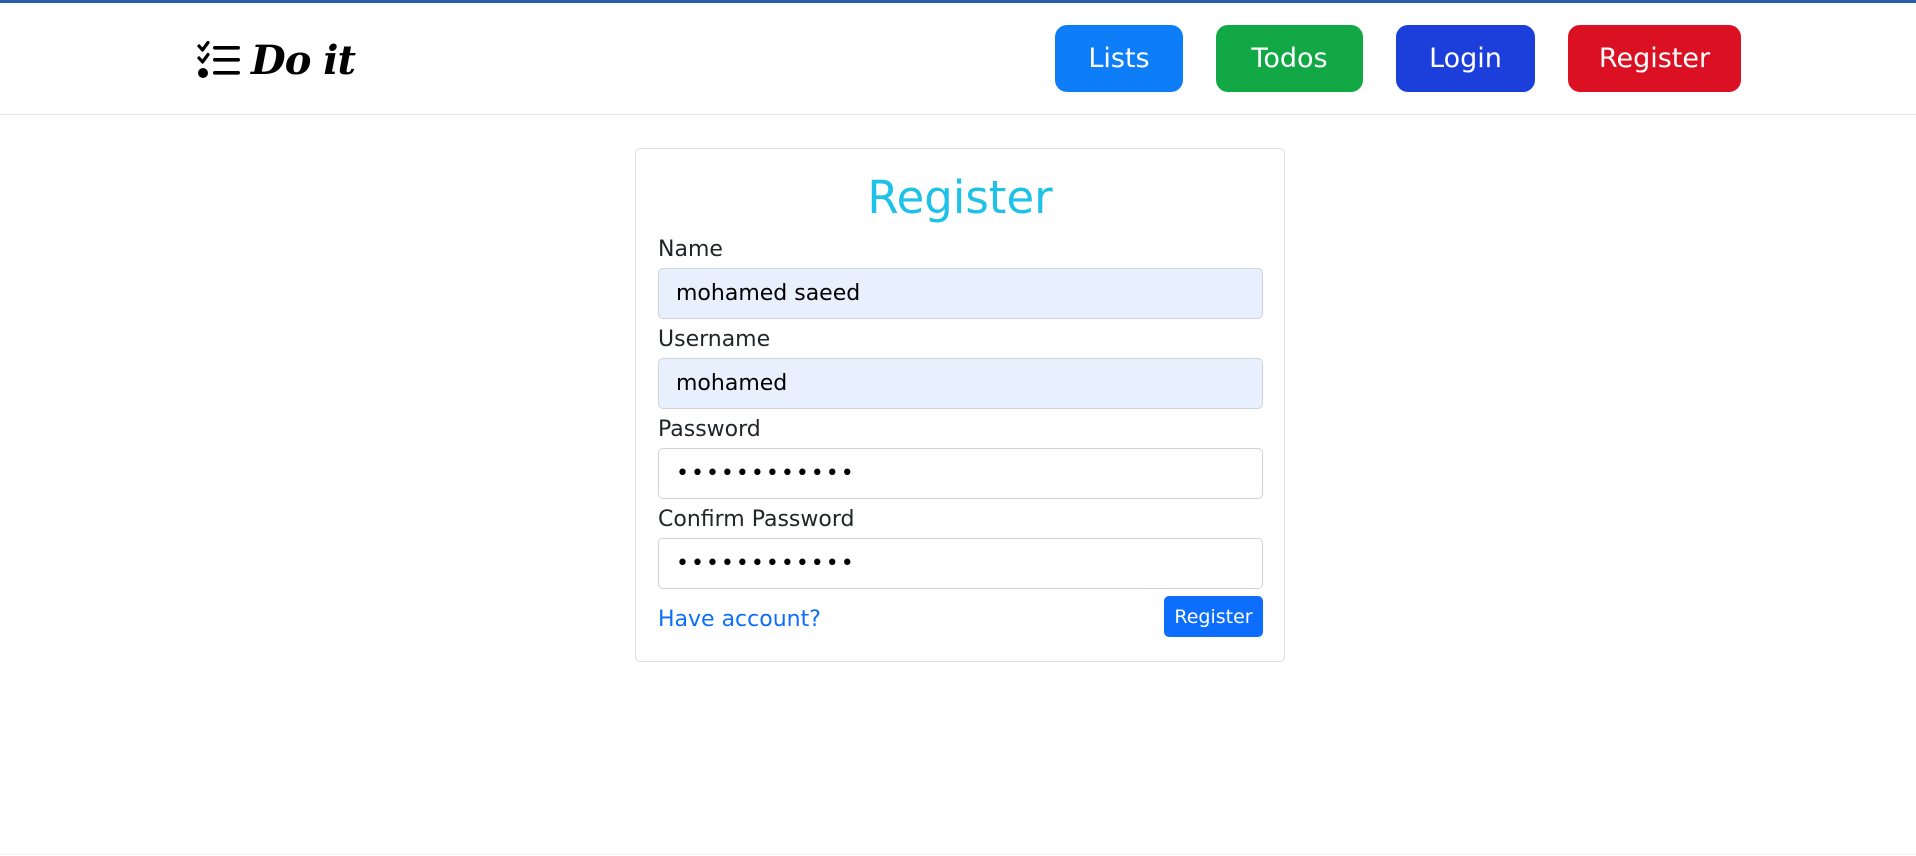  Describe the element at coordinates (709, 429) in the screenshot. I see `password-label: Password` at that location.